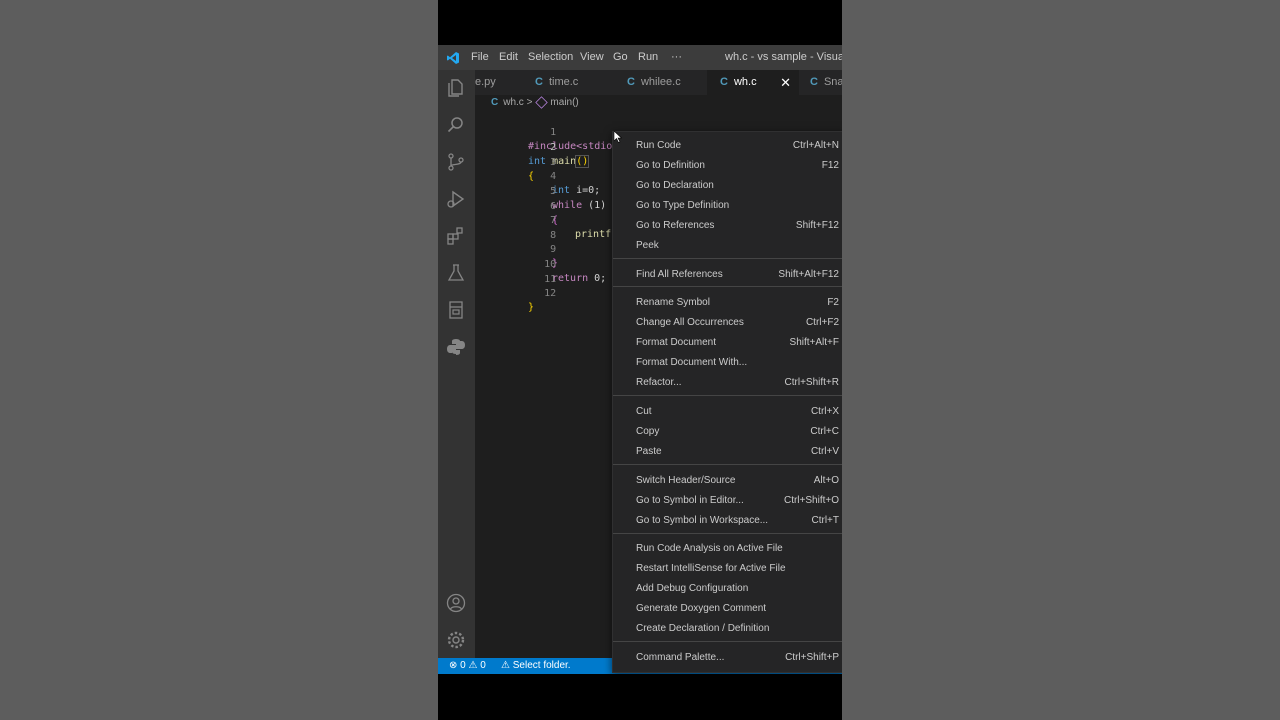  Describe the element at coordinates (553, 249) in the screenshot. I see `line-number: 9` at that location.